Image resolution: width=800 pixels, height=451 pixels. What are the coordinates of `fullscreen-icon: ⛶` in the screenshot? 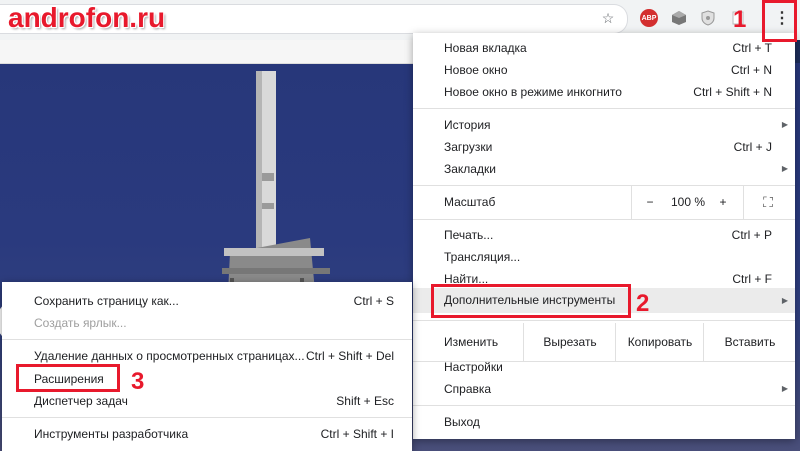 It's located at (768, 202).